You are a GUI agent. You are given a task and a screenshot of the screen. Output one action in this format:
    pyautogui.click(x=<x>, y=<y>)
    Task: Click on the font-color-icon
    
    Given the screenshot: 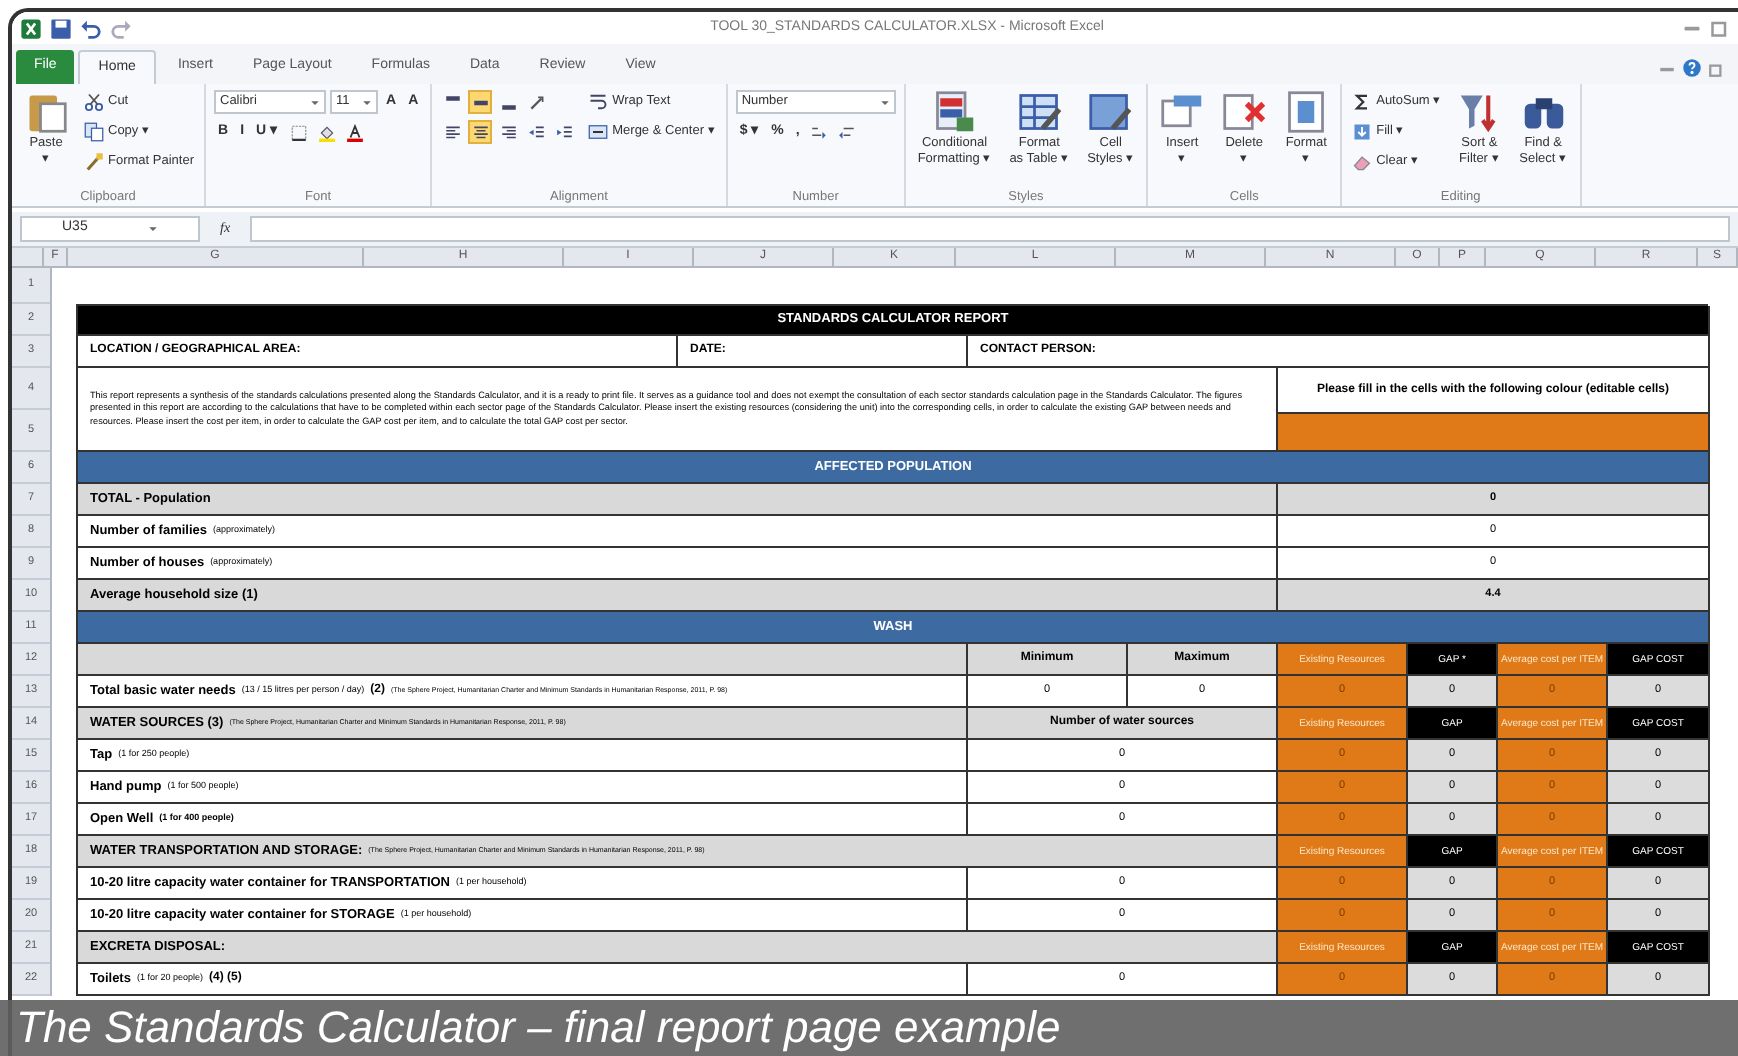 What is the action you would take?
    pyautogui.click(x=354, y=132)
    